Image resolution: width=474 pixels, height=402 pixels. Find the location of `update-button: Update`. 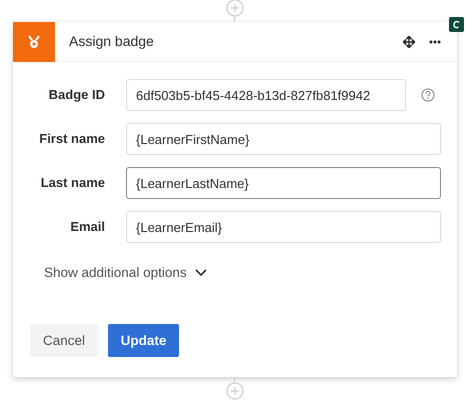

update-button: Update is located at coordinates (143, 341).